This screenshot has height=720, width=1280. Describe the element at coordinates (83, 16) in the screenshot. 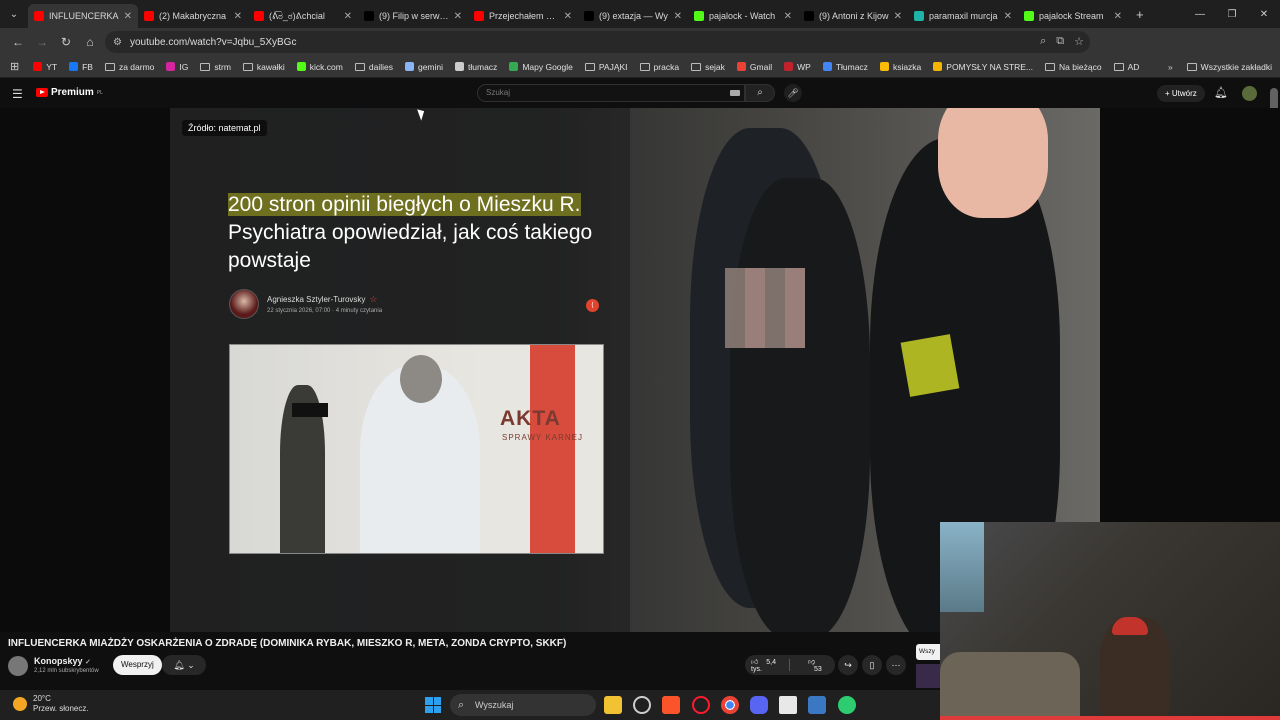

I see `browser-tab: INFLUENCERKA ✕` at that location.